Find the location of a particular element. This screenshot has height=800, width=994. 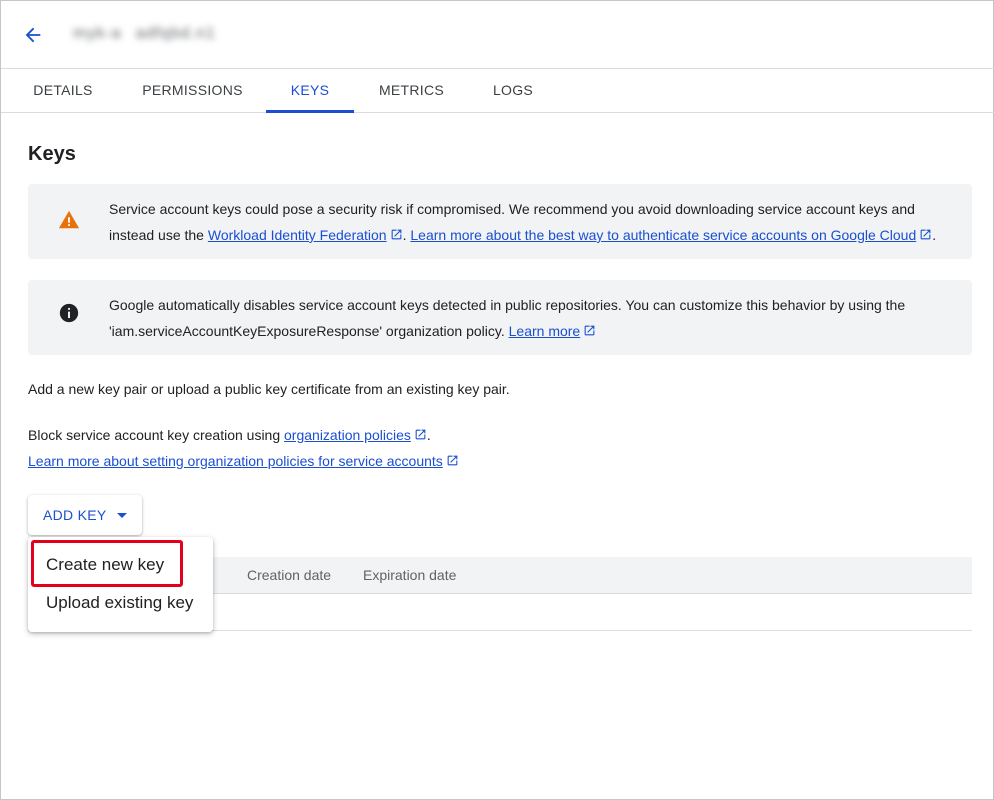

column-expiration-date: Expiration date is located at coordinates (409, 575).